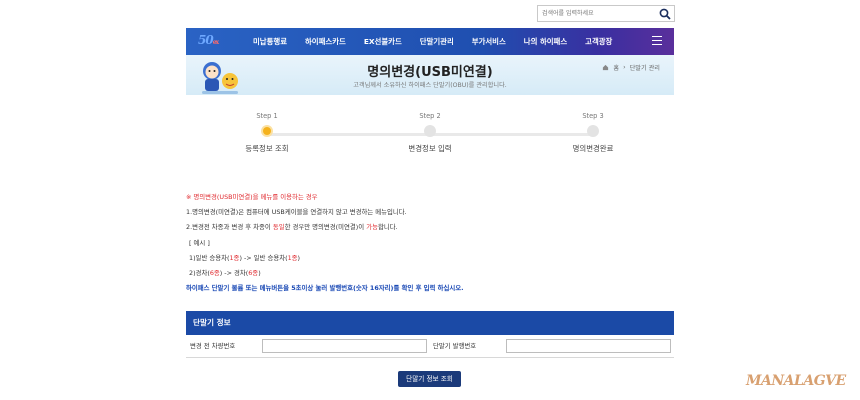 This screenshot has height=400, width=860. Describe the element at coordinates (213, 346) in the screenshot. I see `plate-number-label: 변경 전 차량번호` at that location.